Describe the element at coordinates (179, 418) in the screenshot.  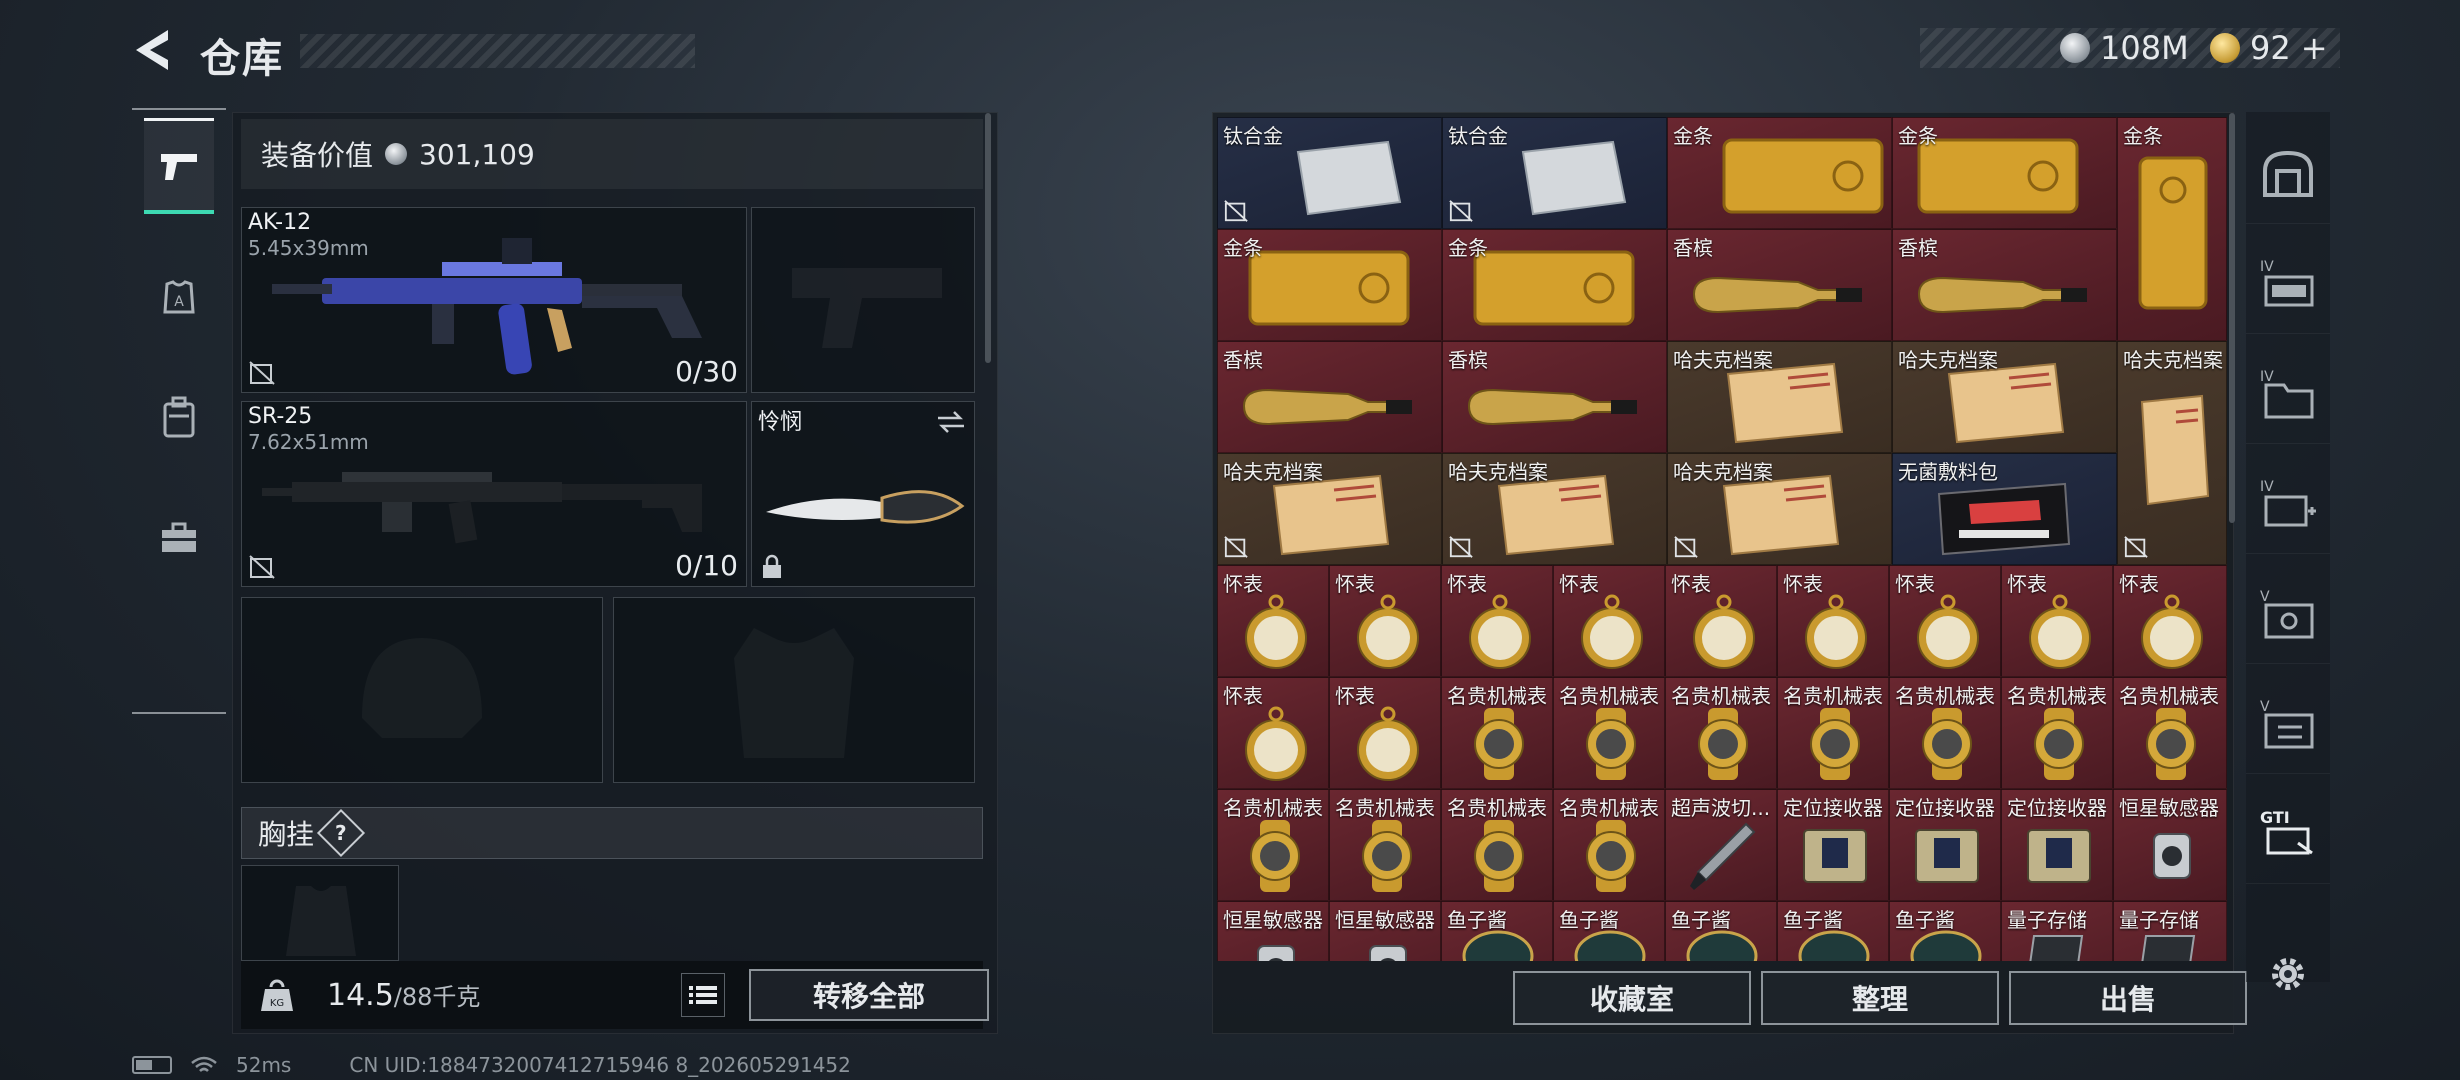
I see `tab-backpack` at that location.